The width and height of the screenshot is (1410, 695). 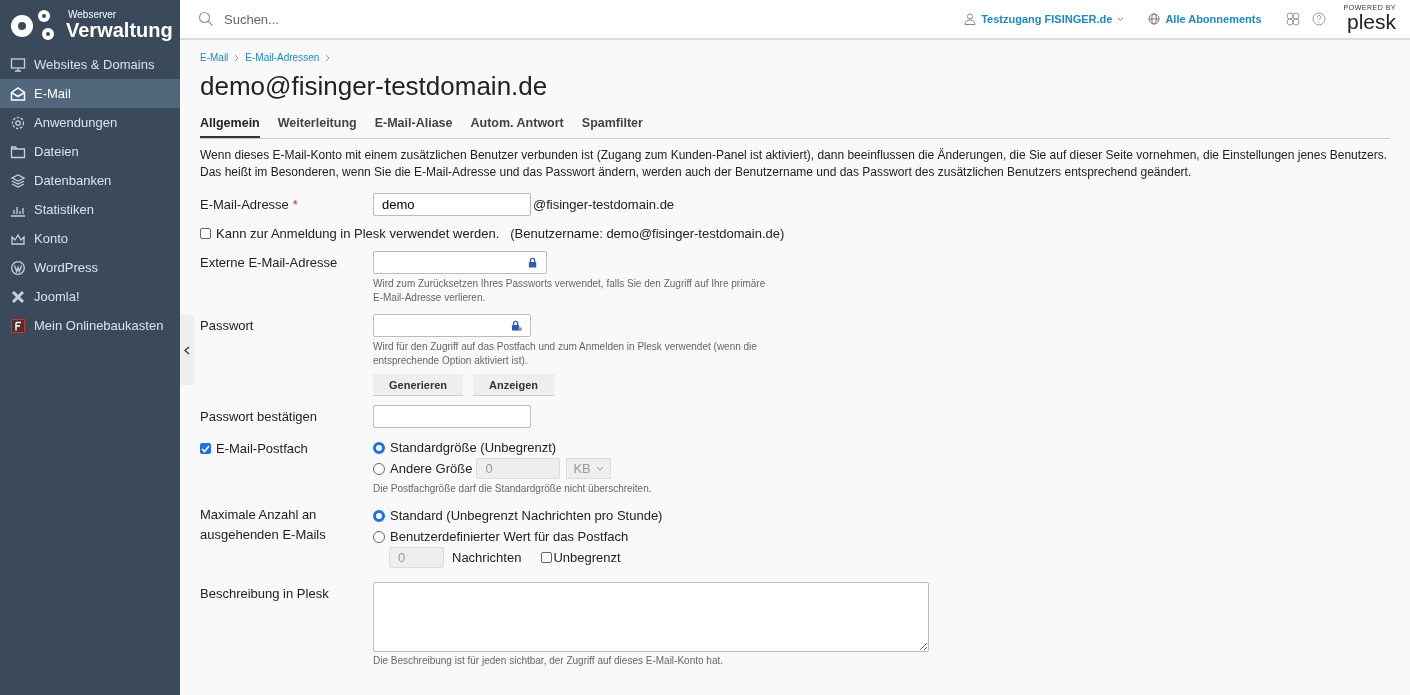 I want to click on globe-icon, so click(x=1154, y=19).